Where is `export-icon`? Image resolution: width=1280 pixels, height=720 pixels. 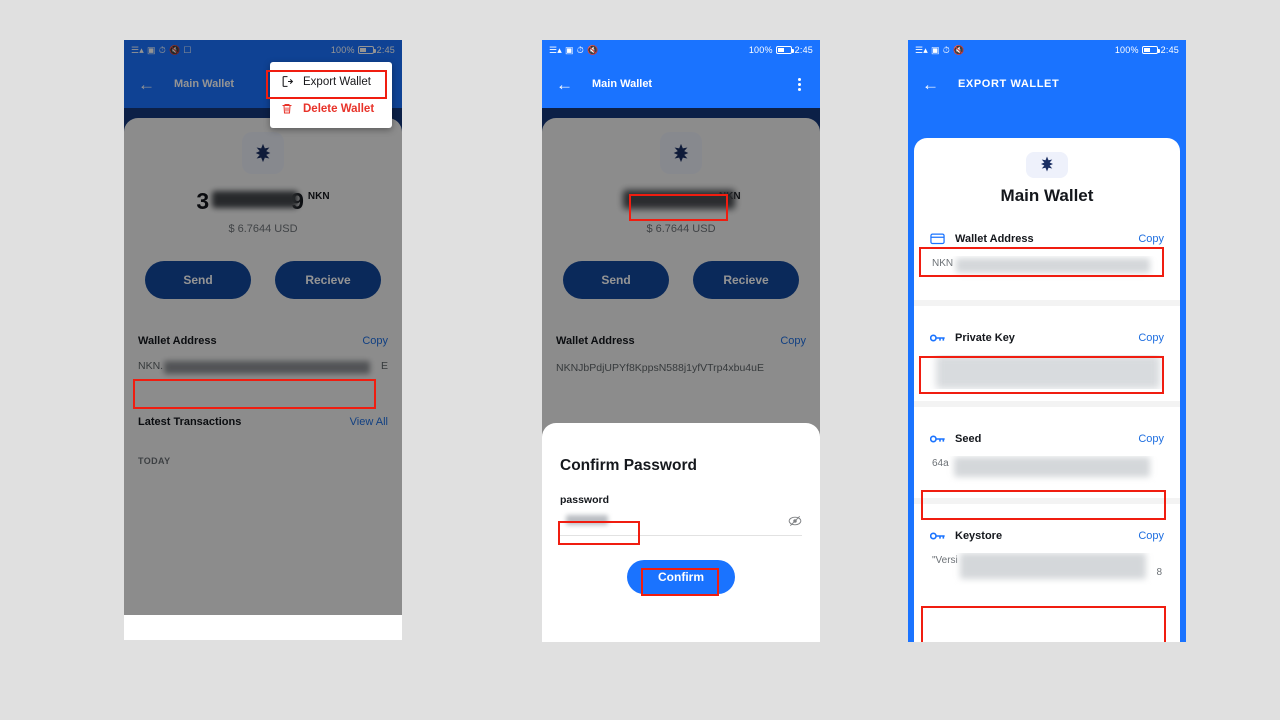 export-icon is located at coordinates (287, 81).